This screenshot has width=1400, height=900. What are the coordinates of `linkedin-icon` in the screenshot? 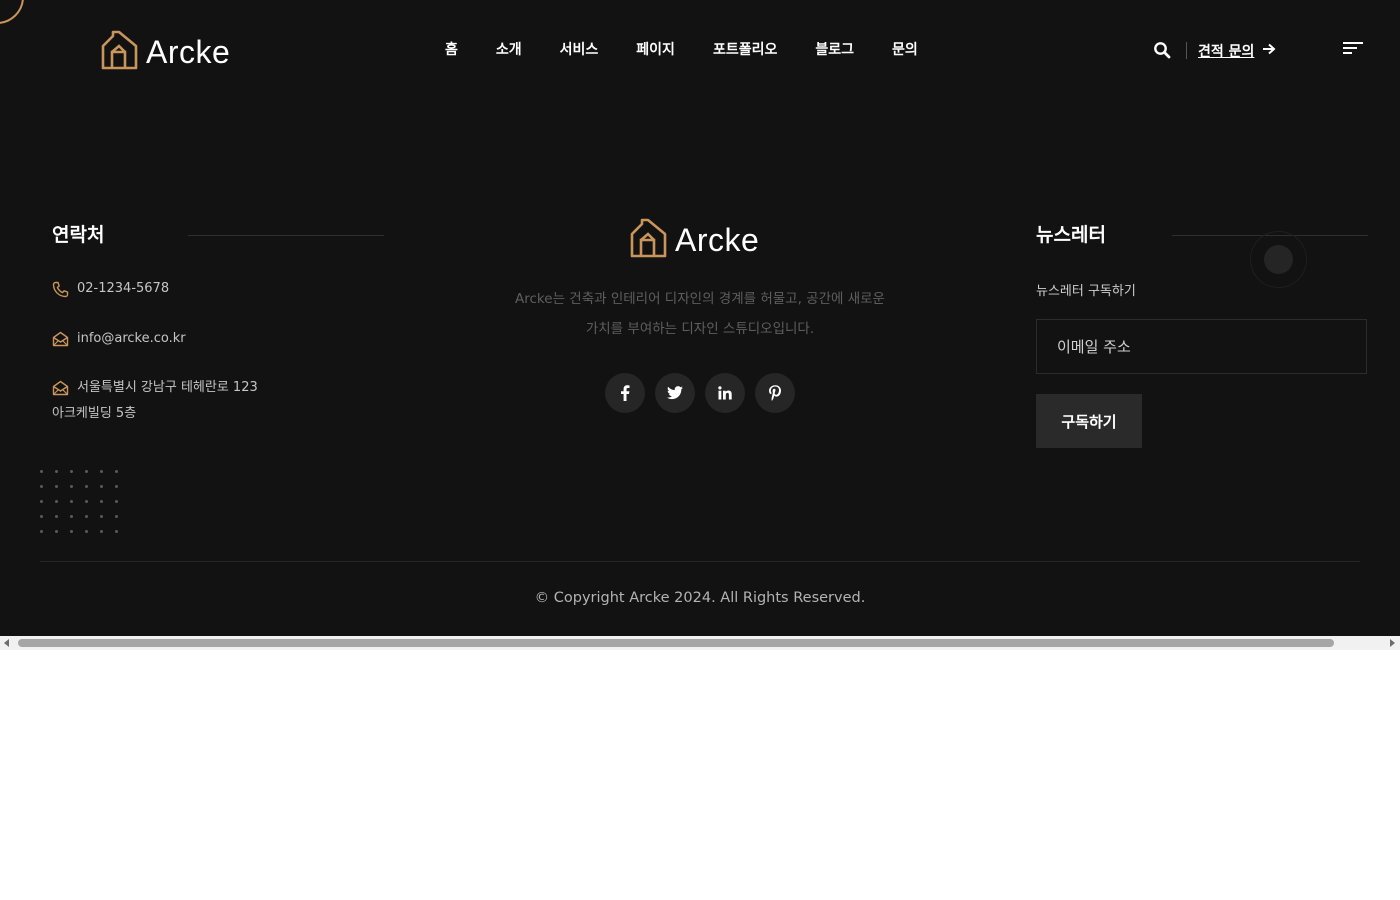 It's located at (725, 393).